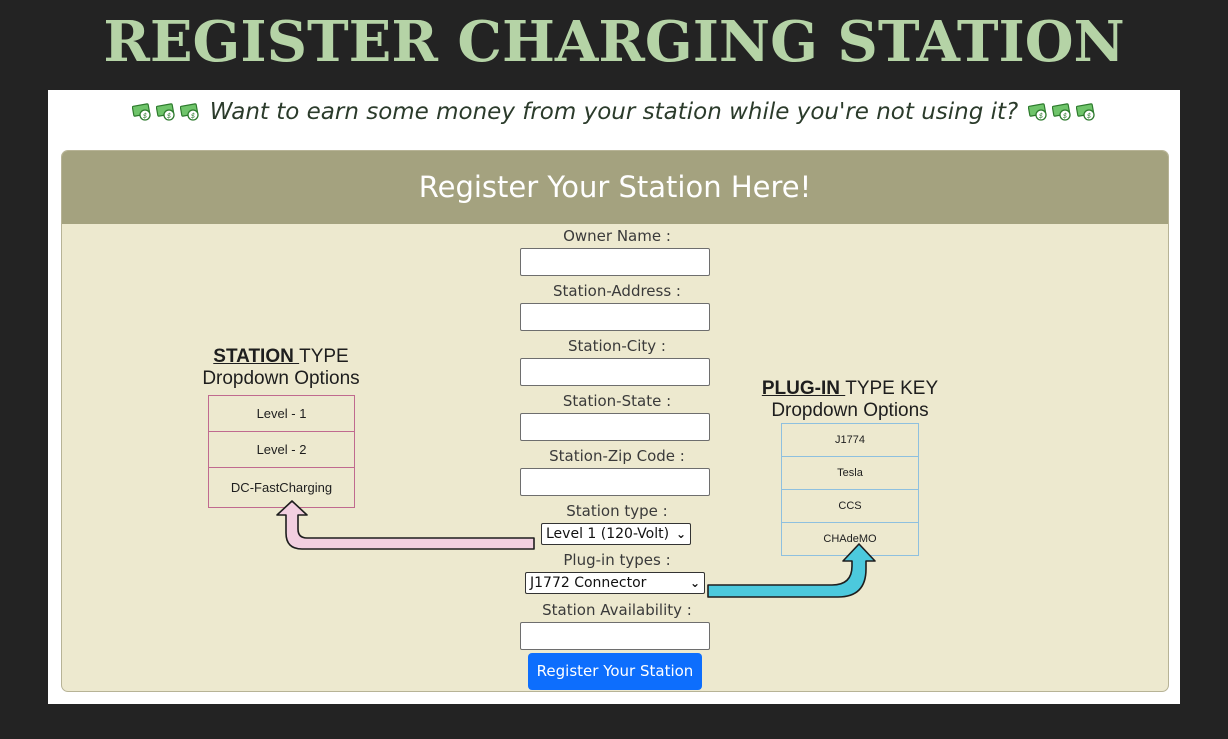 The image size is (1228, 739). What do you see at coordinates (576, 549) in the screenshot?
I see `annotation-arrows` at bounding box center [576, 549].